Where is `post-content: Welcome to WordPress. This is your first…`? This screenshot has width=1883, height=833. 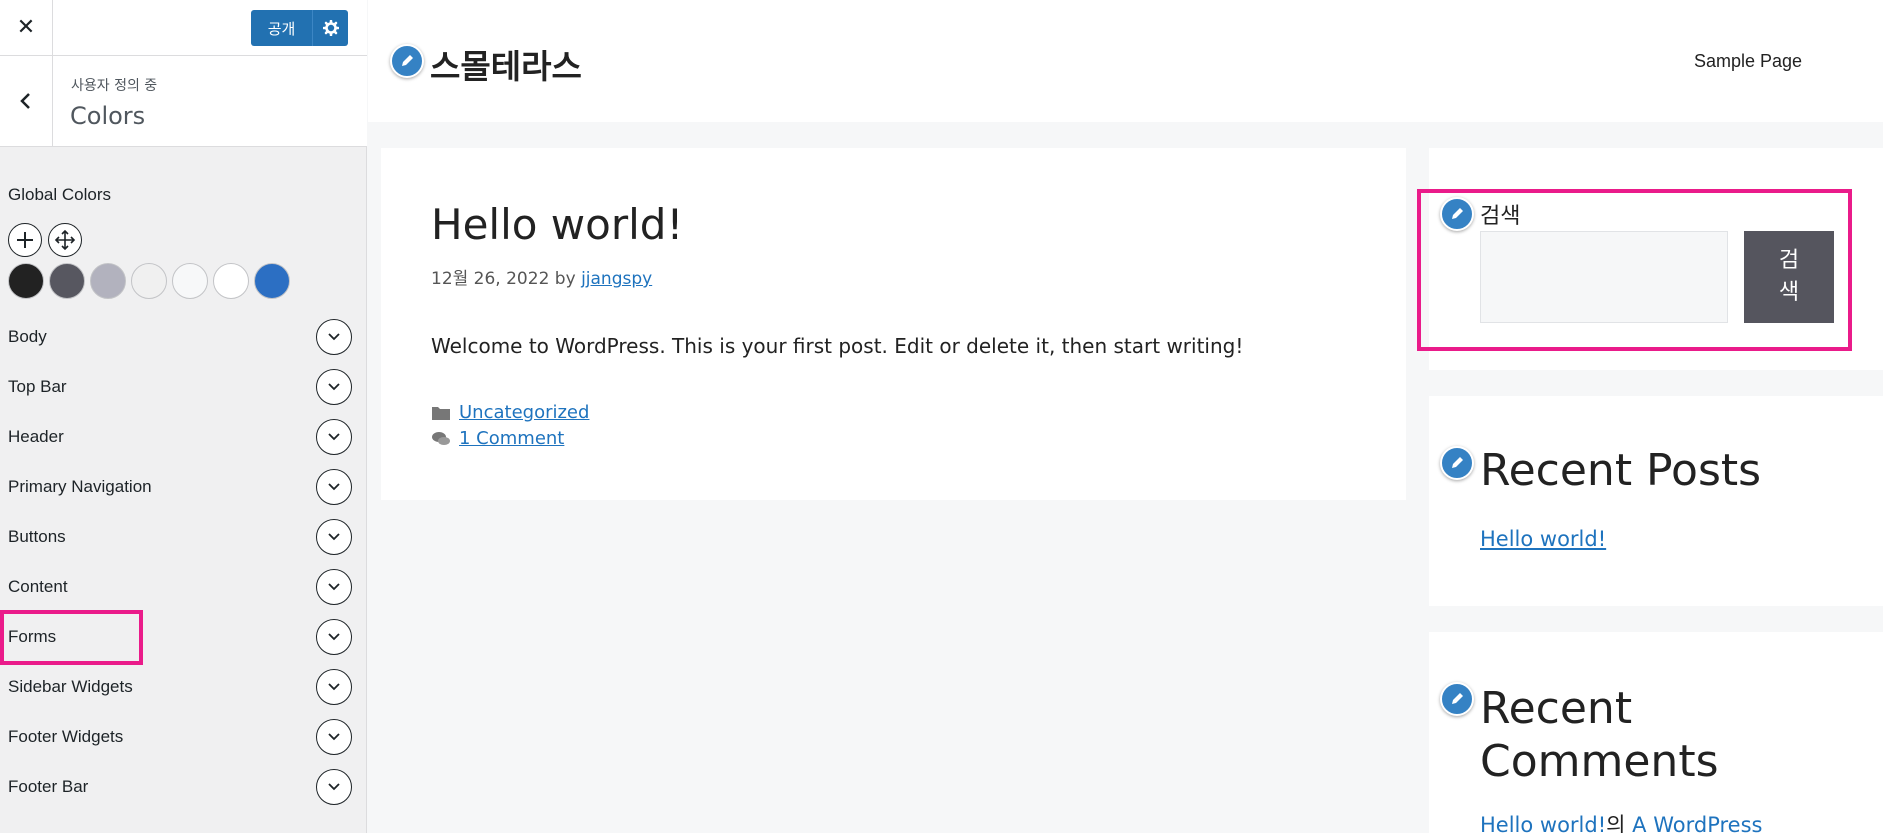
post-content: Welcome to WordPress. This is your first… is located at coordinates (837, 346).